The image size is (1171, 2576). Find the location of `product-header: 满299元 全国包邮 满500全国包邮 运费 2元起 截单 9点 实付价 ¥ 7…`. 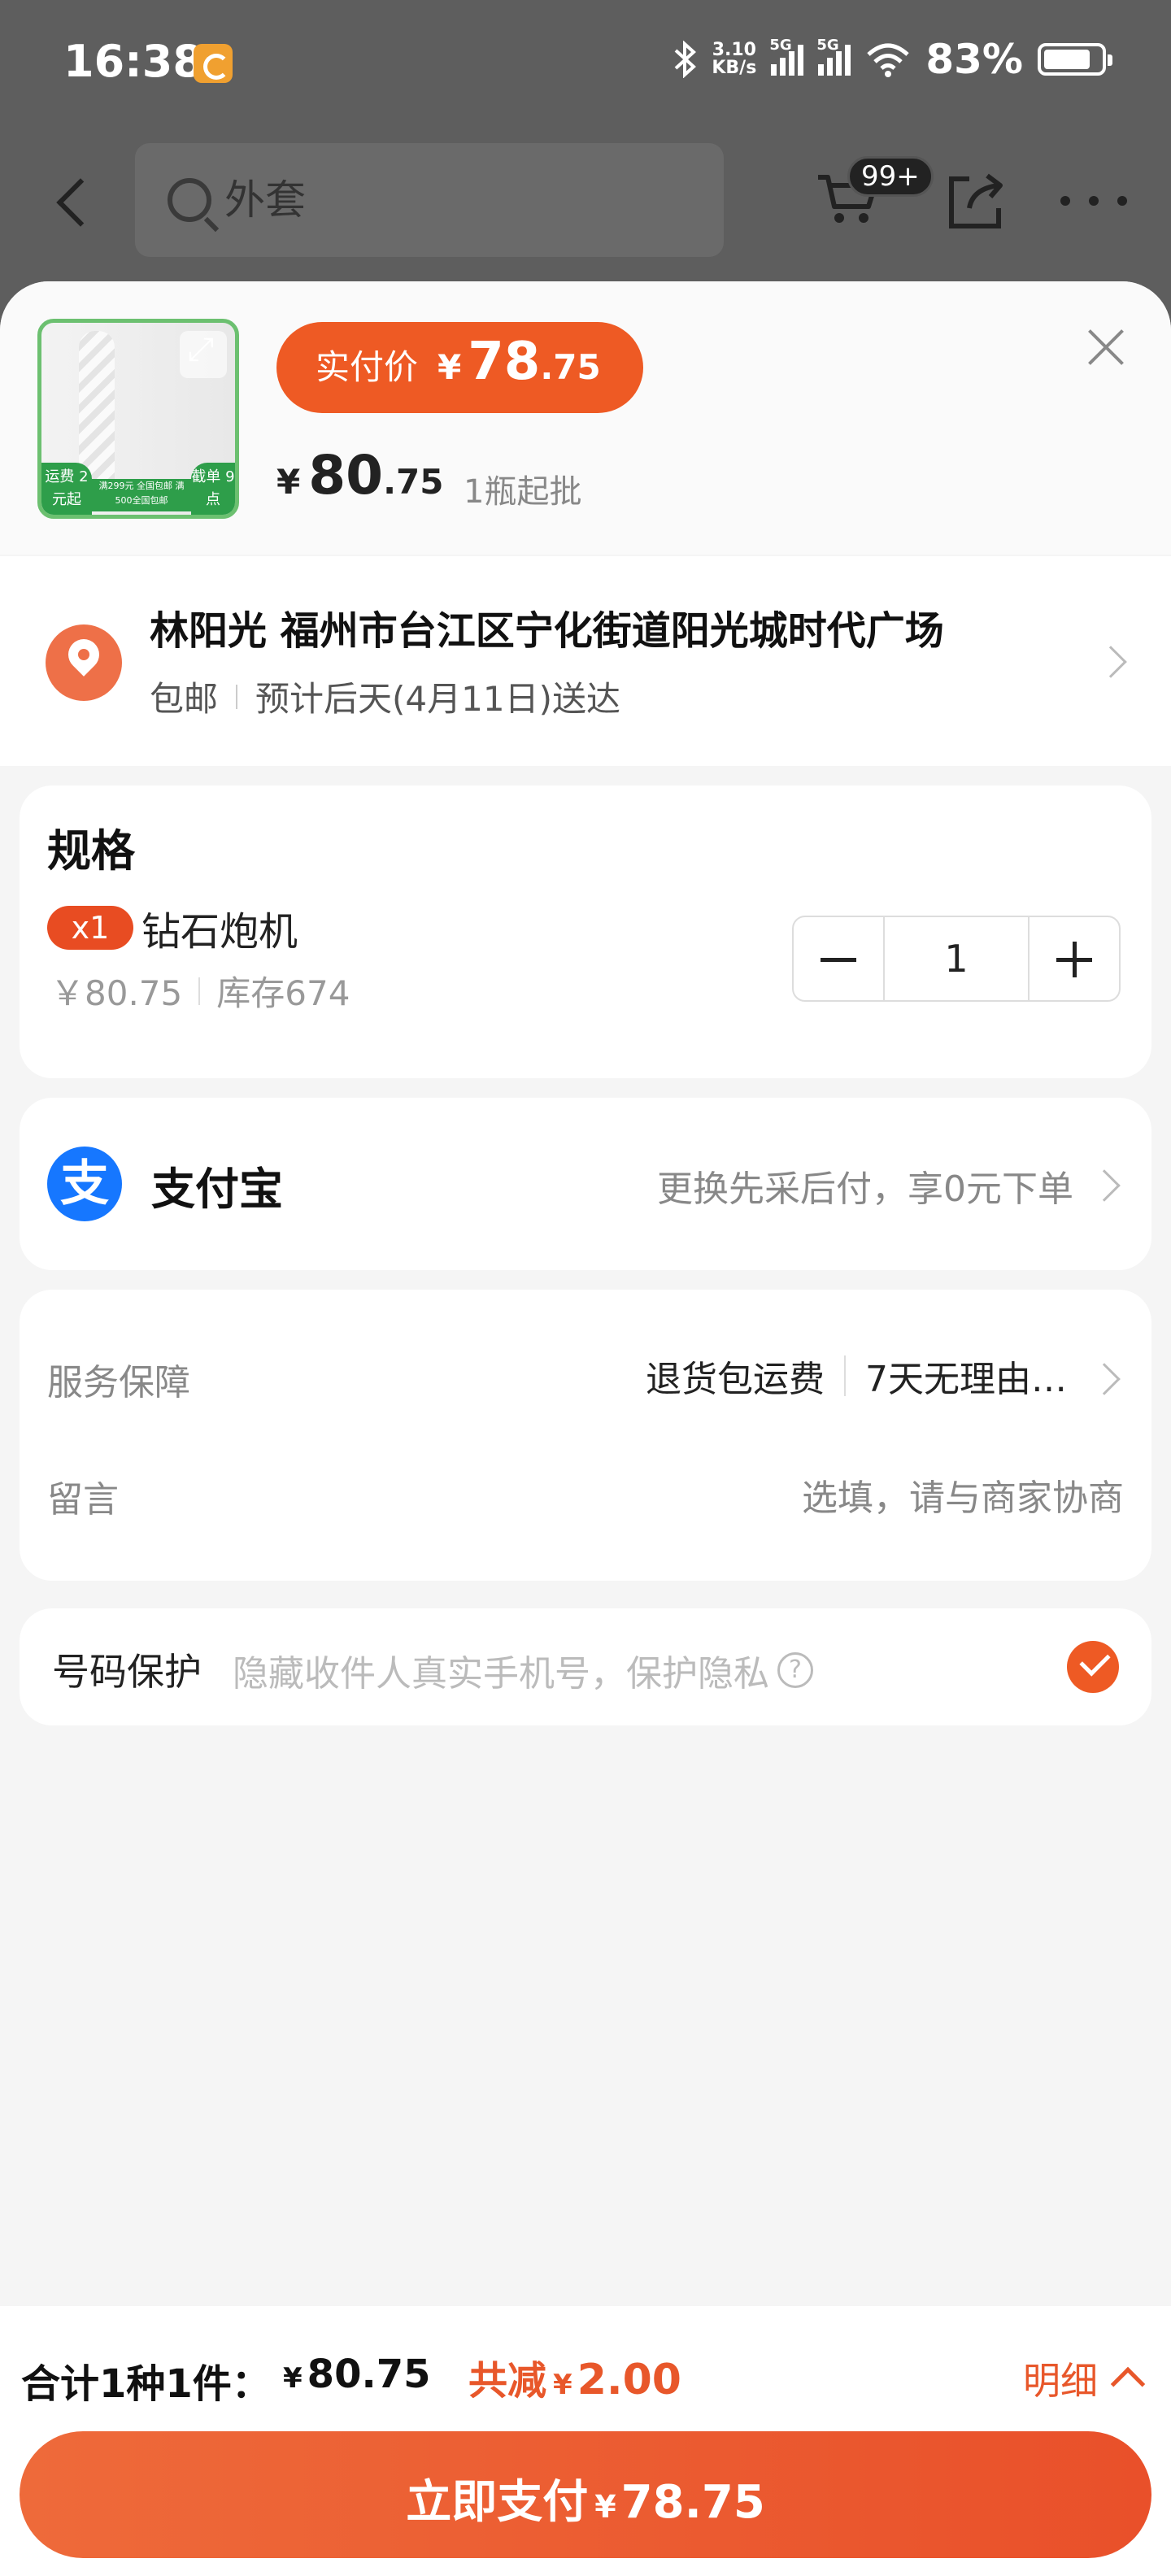

product-header: 满299元 全国包邮 满500全国包邮 运费 2元起 截单 9点 实付价 ¥ 7… is located at coordinates (585, 418).